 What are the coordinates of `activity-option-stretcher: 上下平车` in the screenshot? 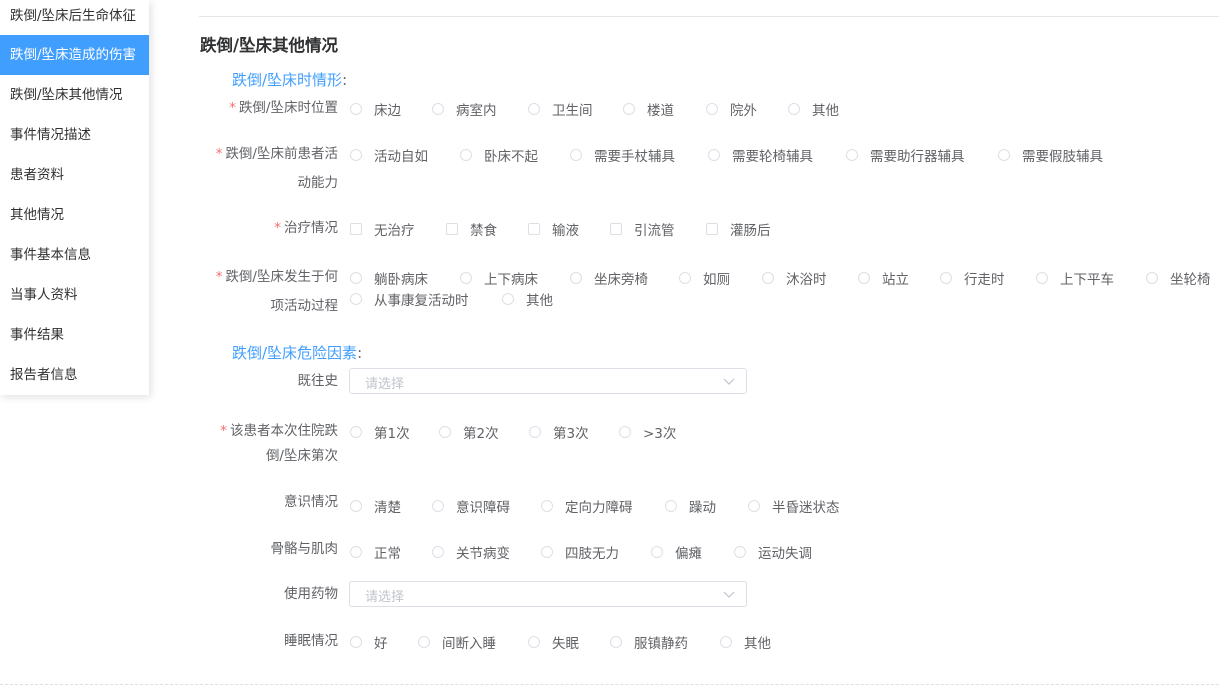 It's located at (1075, 278).